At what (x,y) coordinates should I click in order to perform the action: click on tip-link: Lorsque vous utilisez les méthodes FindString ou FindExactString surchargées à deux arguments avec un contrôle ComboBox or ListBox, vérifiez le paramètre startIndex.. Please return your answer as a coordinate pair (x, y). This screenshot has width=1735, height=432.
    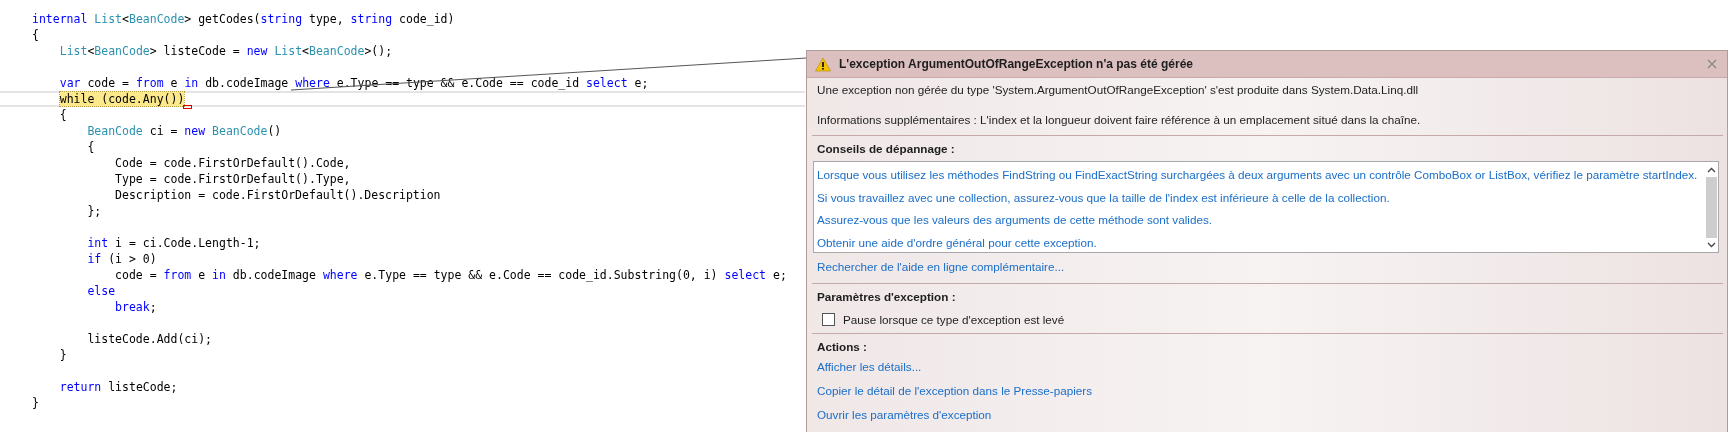
    Looking at the image, I should click on (1260, 175).